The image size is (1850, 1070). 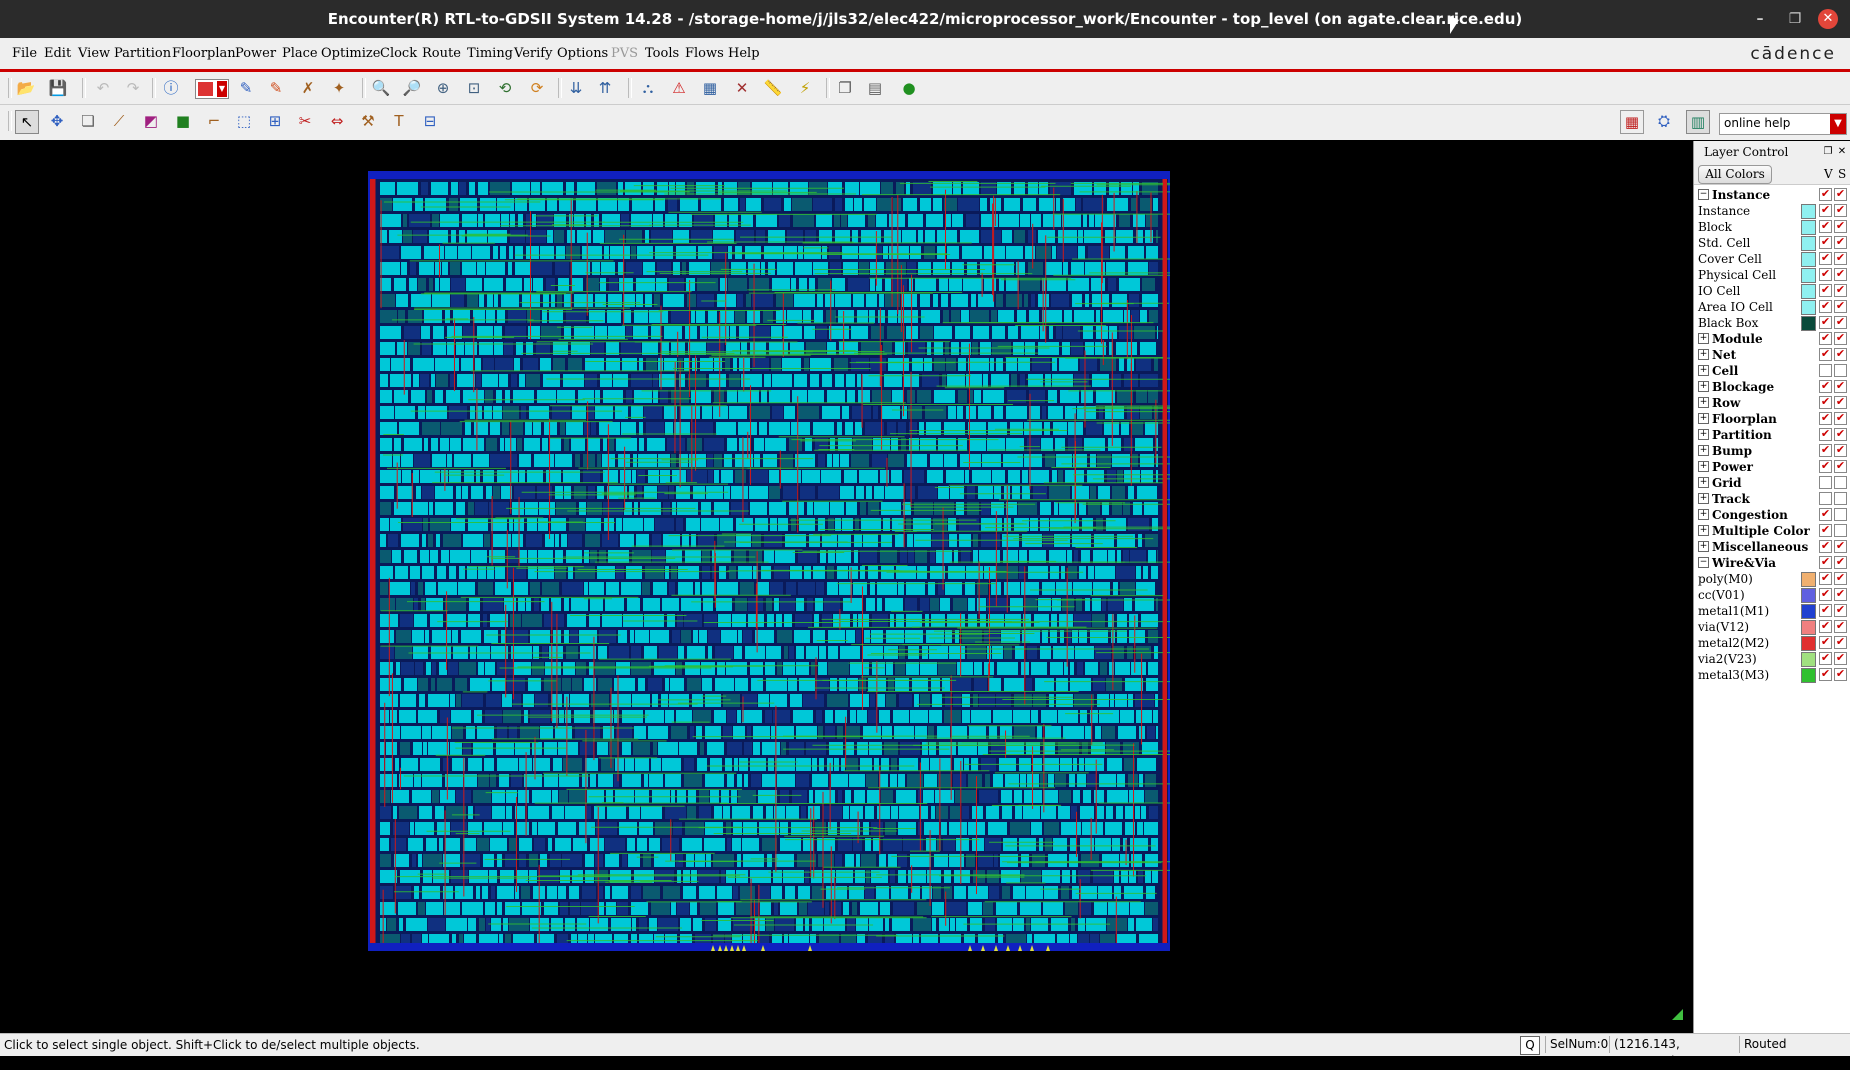 What do you see at coordinates (1842, 152) in the screenshot?
I see `close-panel-icon: ✕` at bounding box center [1842, 152].